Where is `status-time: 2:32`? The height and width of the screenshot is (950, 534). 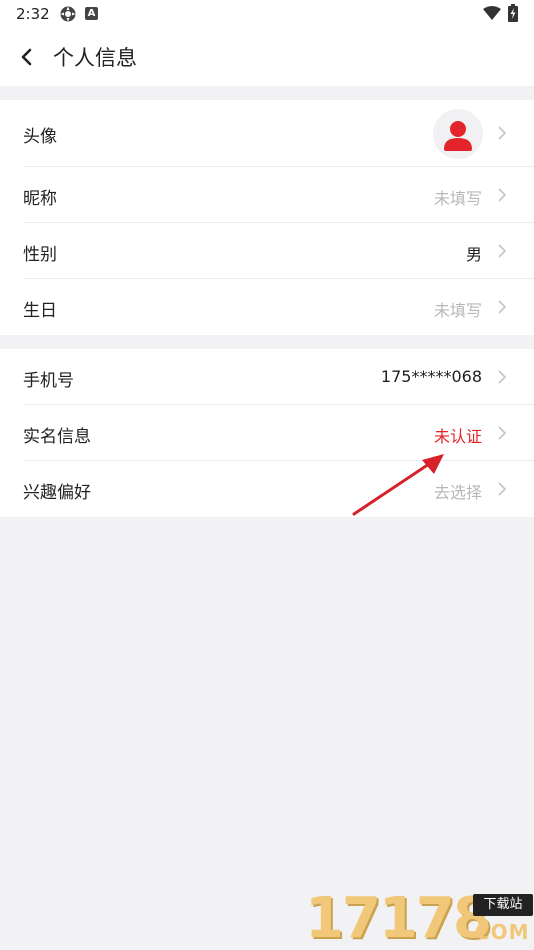 status-time: 2:32 is located at coordinates (33, 14).